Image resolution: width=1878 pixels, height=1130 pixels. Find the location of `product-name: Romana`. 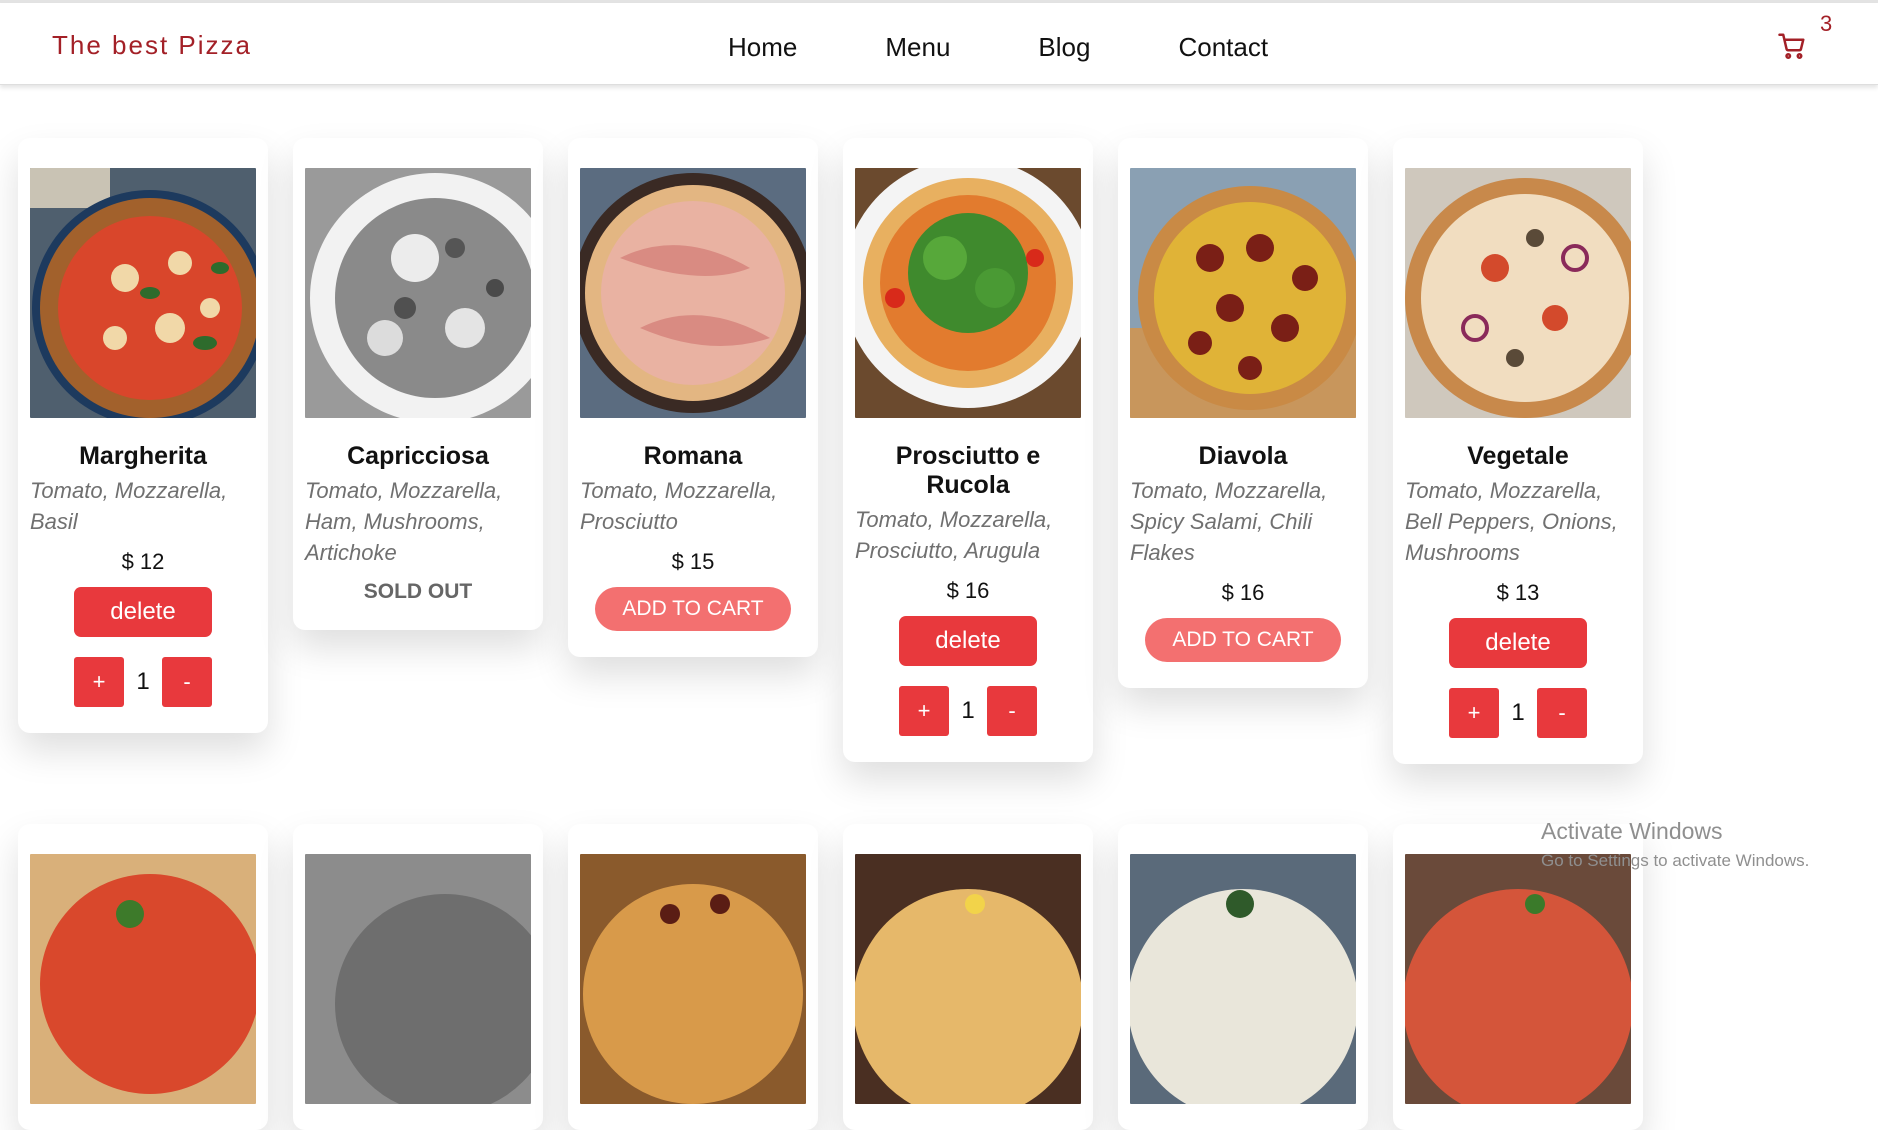

product-name: Romana is located at coordinates (693, 456).